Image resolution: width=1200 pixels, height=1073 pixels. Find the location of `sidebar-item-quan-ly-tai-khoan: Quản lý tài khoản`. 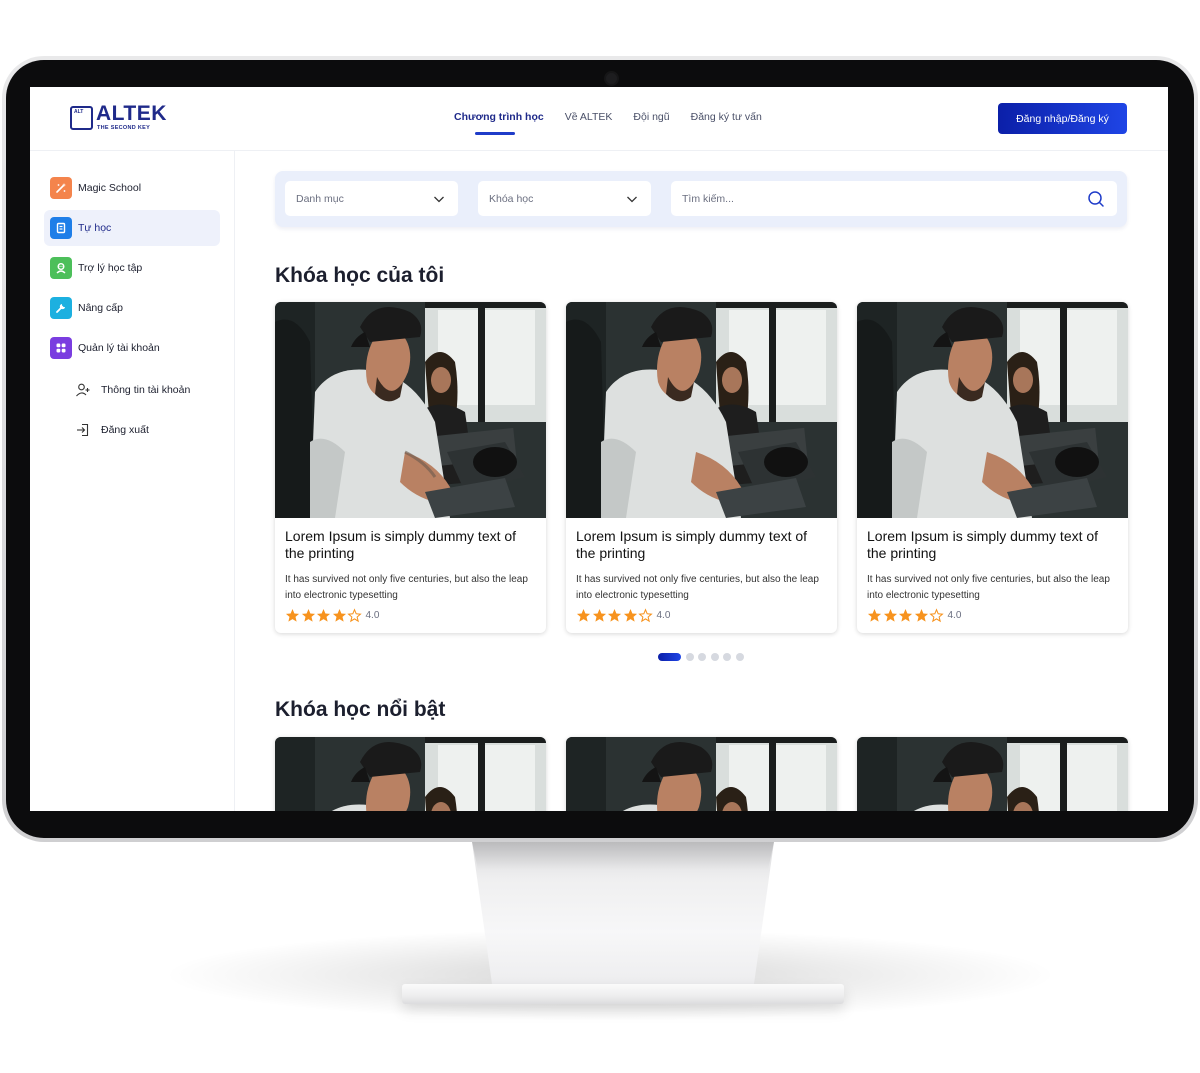

sidebar-item-quan-ly-tai-khoan: Quản lý tài khoản is located at coordinates (132, 348).